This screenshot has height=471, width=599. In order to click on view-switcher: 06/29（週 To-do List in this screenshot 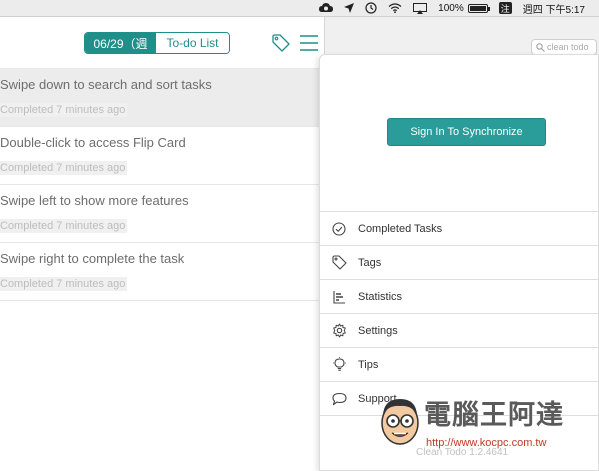, I will do `click(157, 43)`.